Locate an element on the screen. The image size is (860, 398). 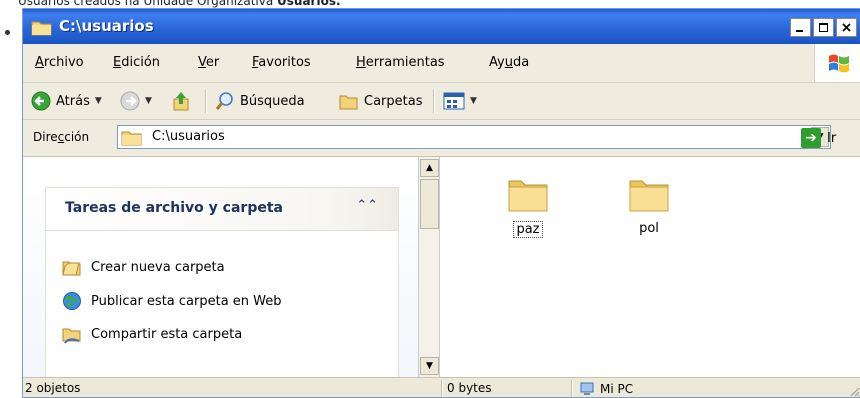
folder-name: pol is located at coordinates (649, 228).